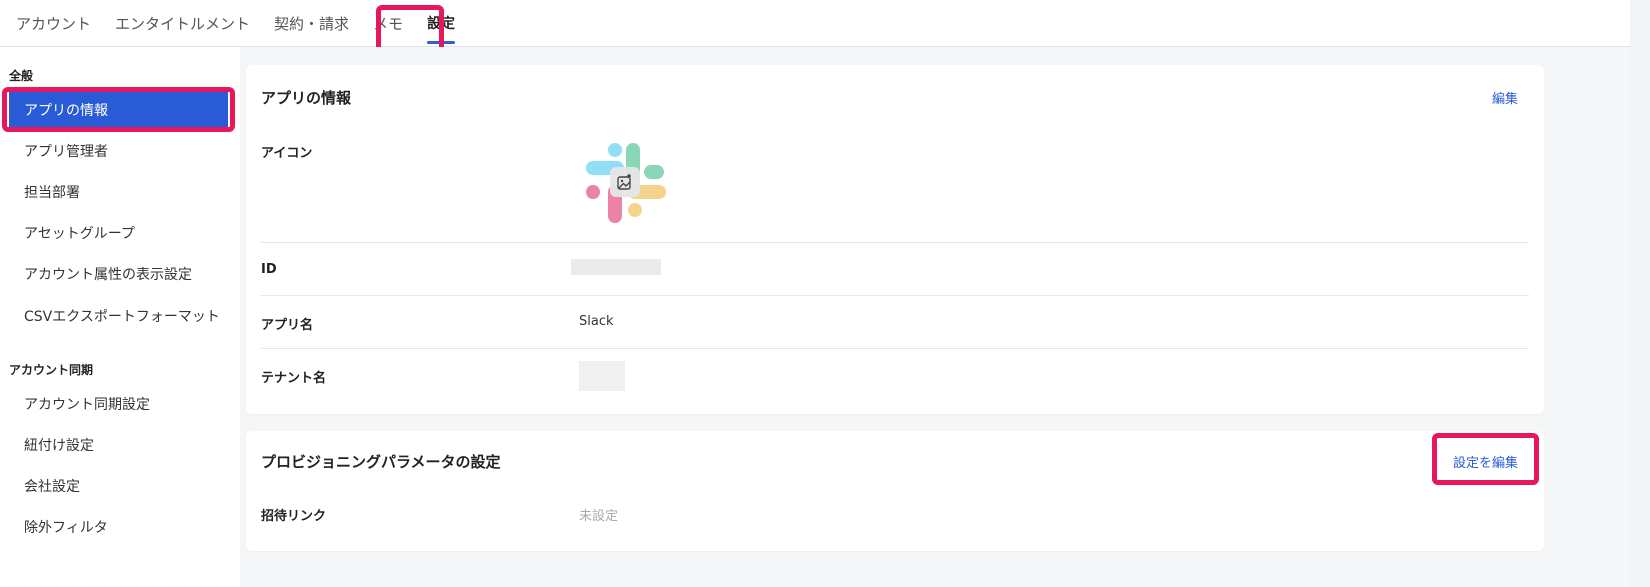 This screenshot has height=587, width=1650. I want to click on app-icon, so click(626, 183).